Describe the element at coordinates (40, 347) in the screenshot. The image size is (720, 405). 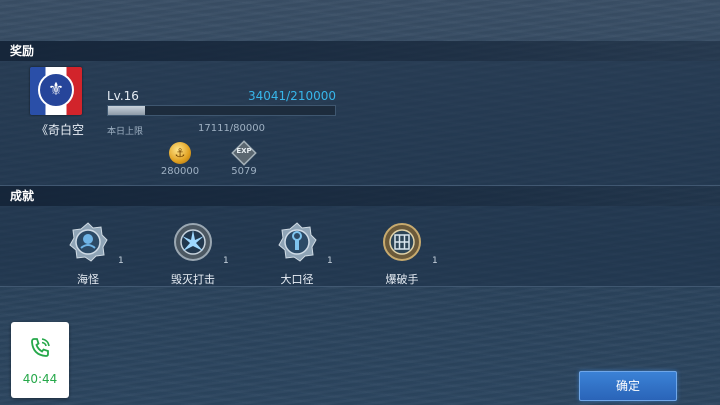
I see `phone-call-icon` at that location.